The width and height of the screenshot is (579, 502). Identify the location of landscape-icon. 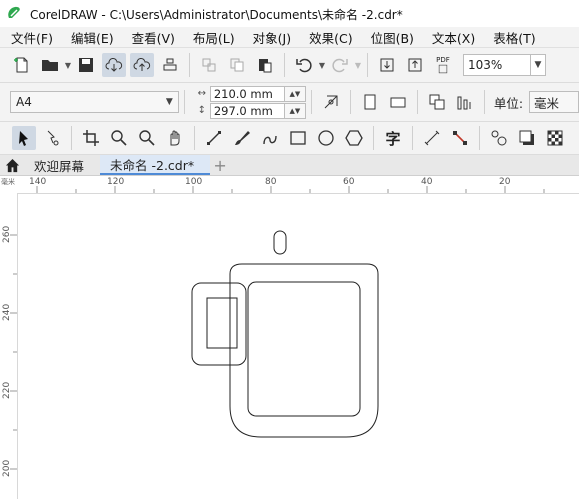
(398, 102).